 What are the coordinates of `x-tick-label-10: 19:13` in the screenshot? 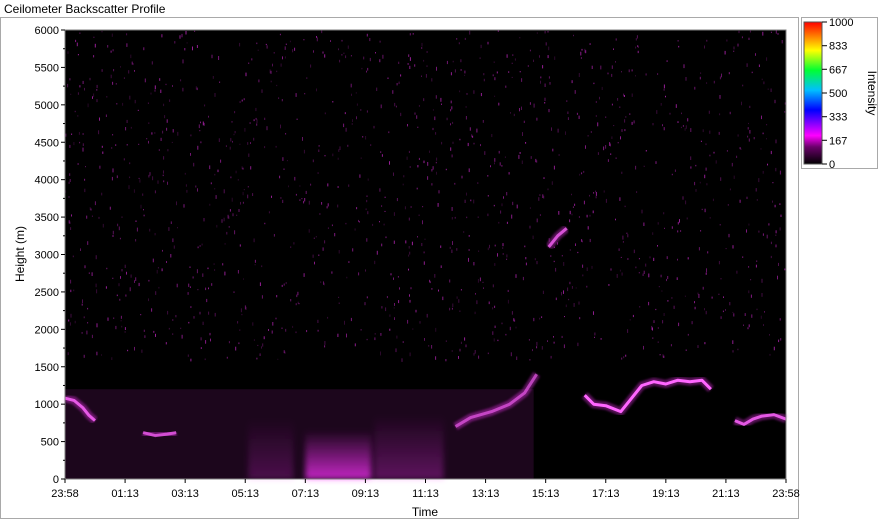 It's located at (666, 494).